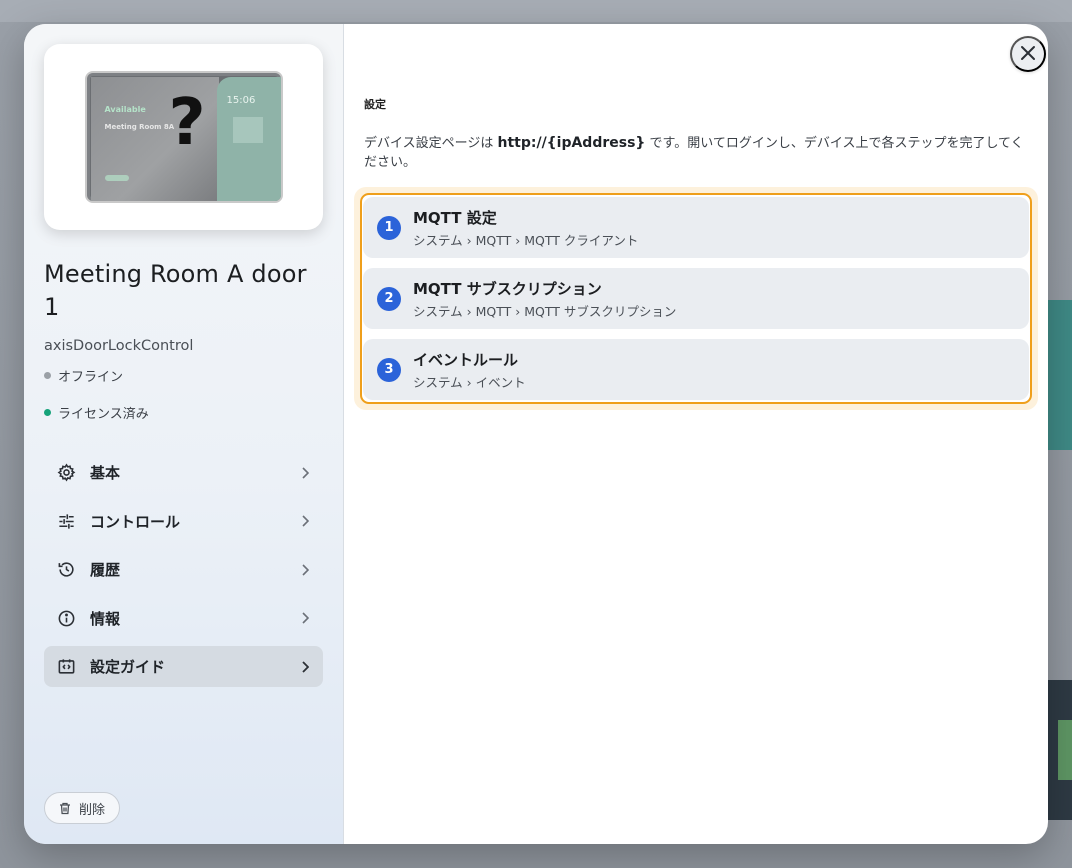 The width and height of the screenshot is (1072, 868). What do you see at coordinates (91, 377) in the screenshot?
I see `status-offline-label: オフライン` at bounding box center [91, 377].